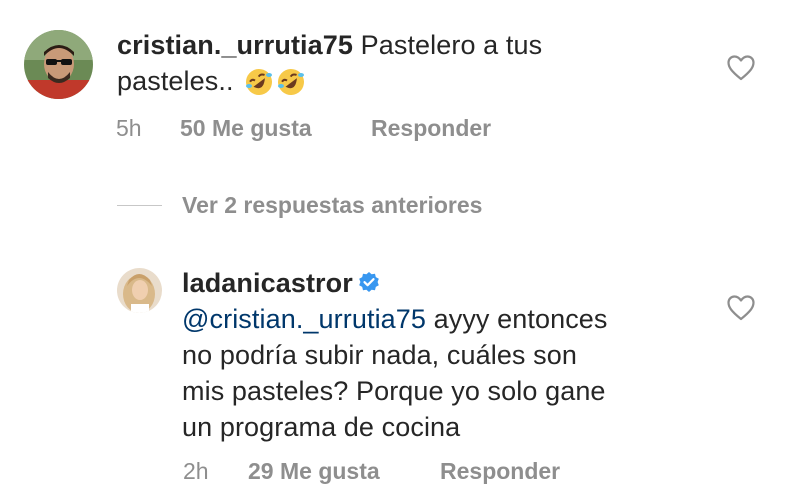  I want to click on reply-button: Responder, so click(431, 128).